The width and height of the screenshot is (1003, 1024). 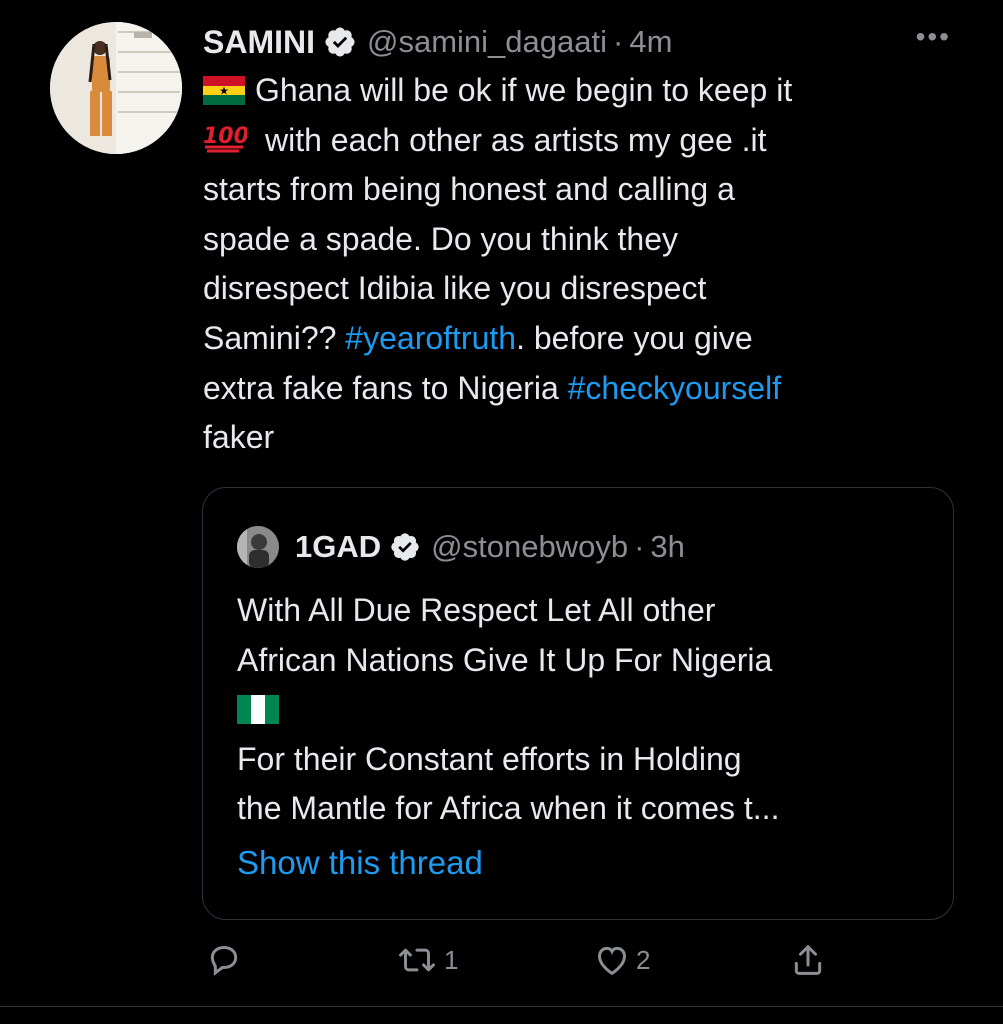 What do you see at coordinates (417, 960) in the screenshot?
I see `retweet-icon` at bounding box center [417, 960].